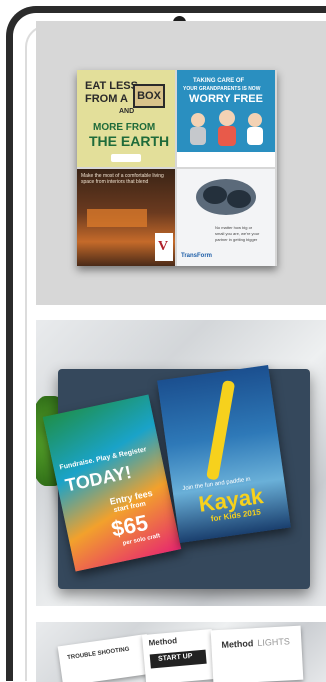  What do you see at coordinates (163, 246) in the screenshot?
I see `brand-mark: V` at bounding box center [163, 246].